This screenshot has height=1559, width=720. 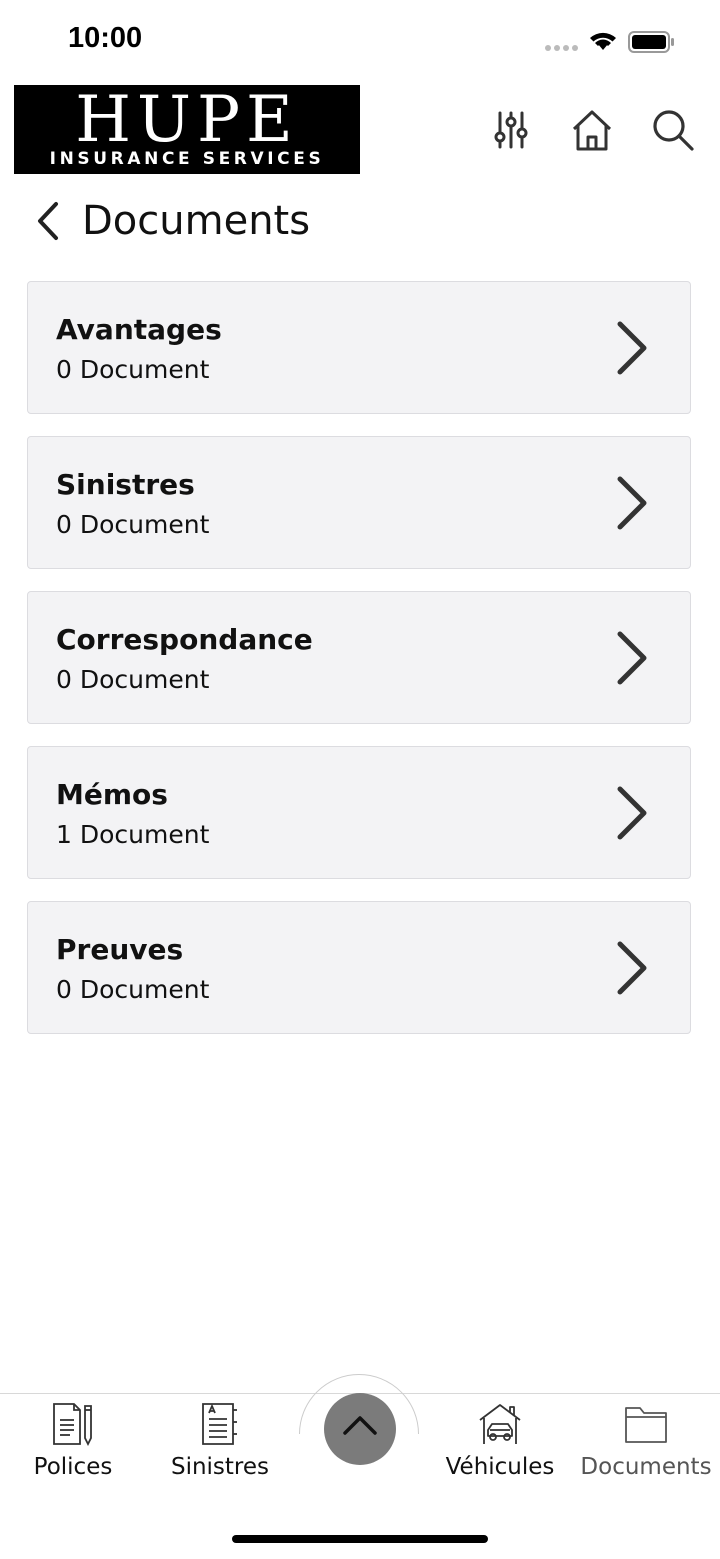 What do you see at coordinates (139, 329) in the screenshot?
I see `category-name: Avantages` at bounding box center [139, 329].